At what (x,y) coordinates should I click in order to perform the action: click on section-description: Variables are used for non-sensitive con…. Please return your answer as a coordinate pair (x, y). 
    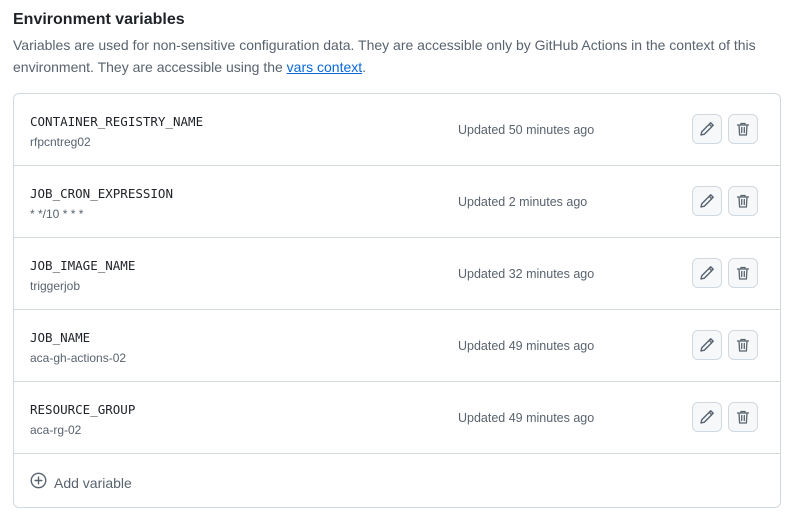
    Looking at the image, I should click on (393, 56).